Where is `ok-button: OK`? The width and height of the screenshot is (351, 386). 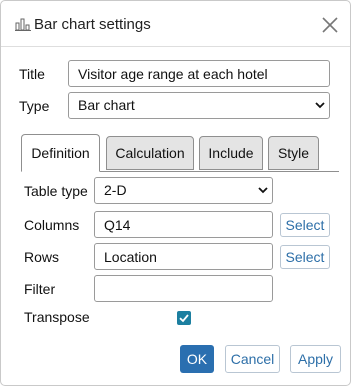 ok-button: OK is located at coordinates (197, 359).